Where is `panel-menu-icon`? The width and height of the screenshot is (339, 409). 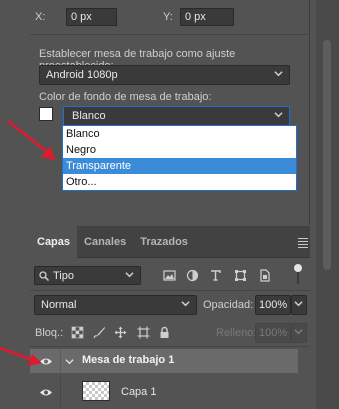 panel-menu-icon is located at coordinates (303, 244).